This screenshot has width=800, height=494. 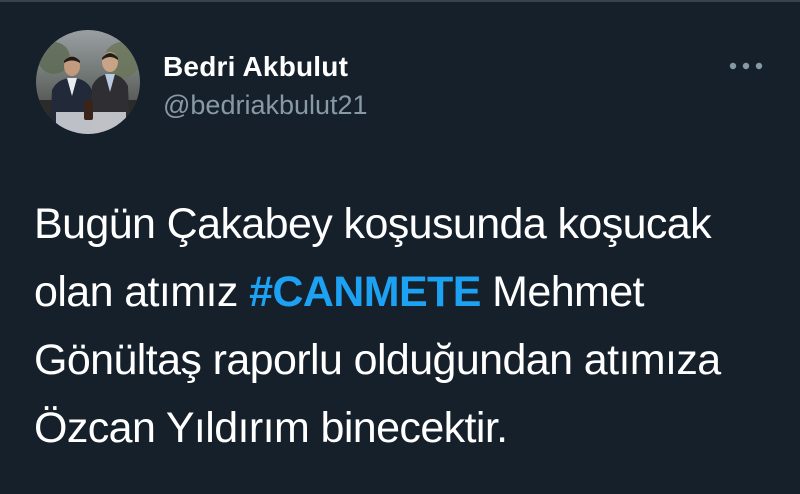 I want to click on author-handle: @bedriakbulut21, so click(x=265, y=105).